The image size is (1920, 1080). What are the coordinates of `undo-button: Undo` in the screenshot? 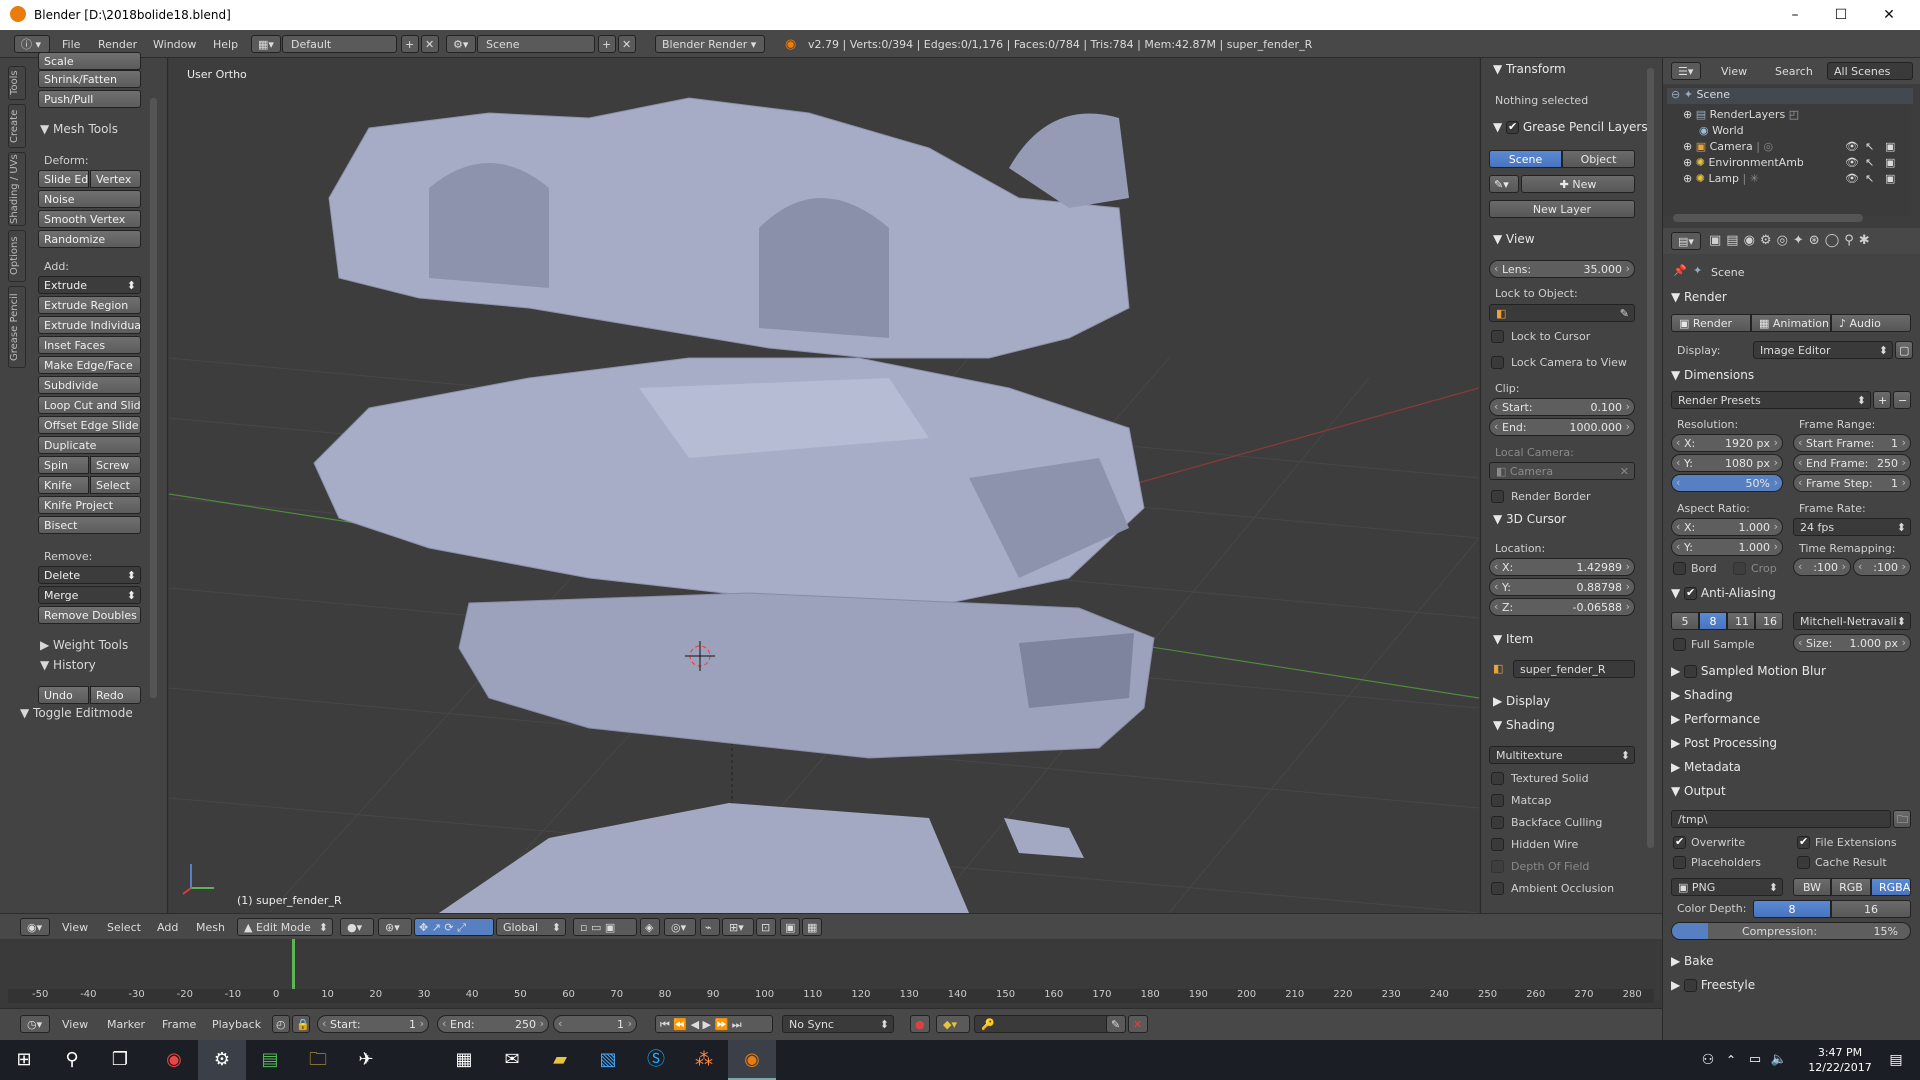 It's located at (63, 695).